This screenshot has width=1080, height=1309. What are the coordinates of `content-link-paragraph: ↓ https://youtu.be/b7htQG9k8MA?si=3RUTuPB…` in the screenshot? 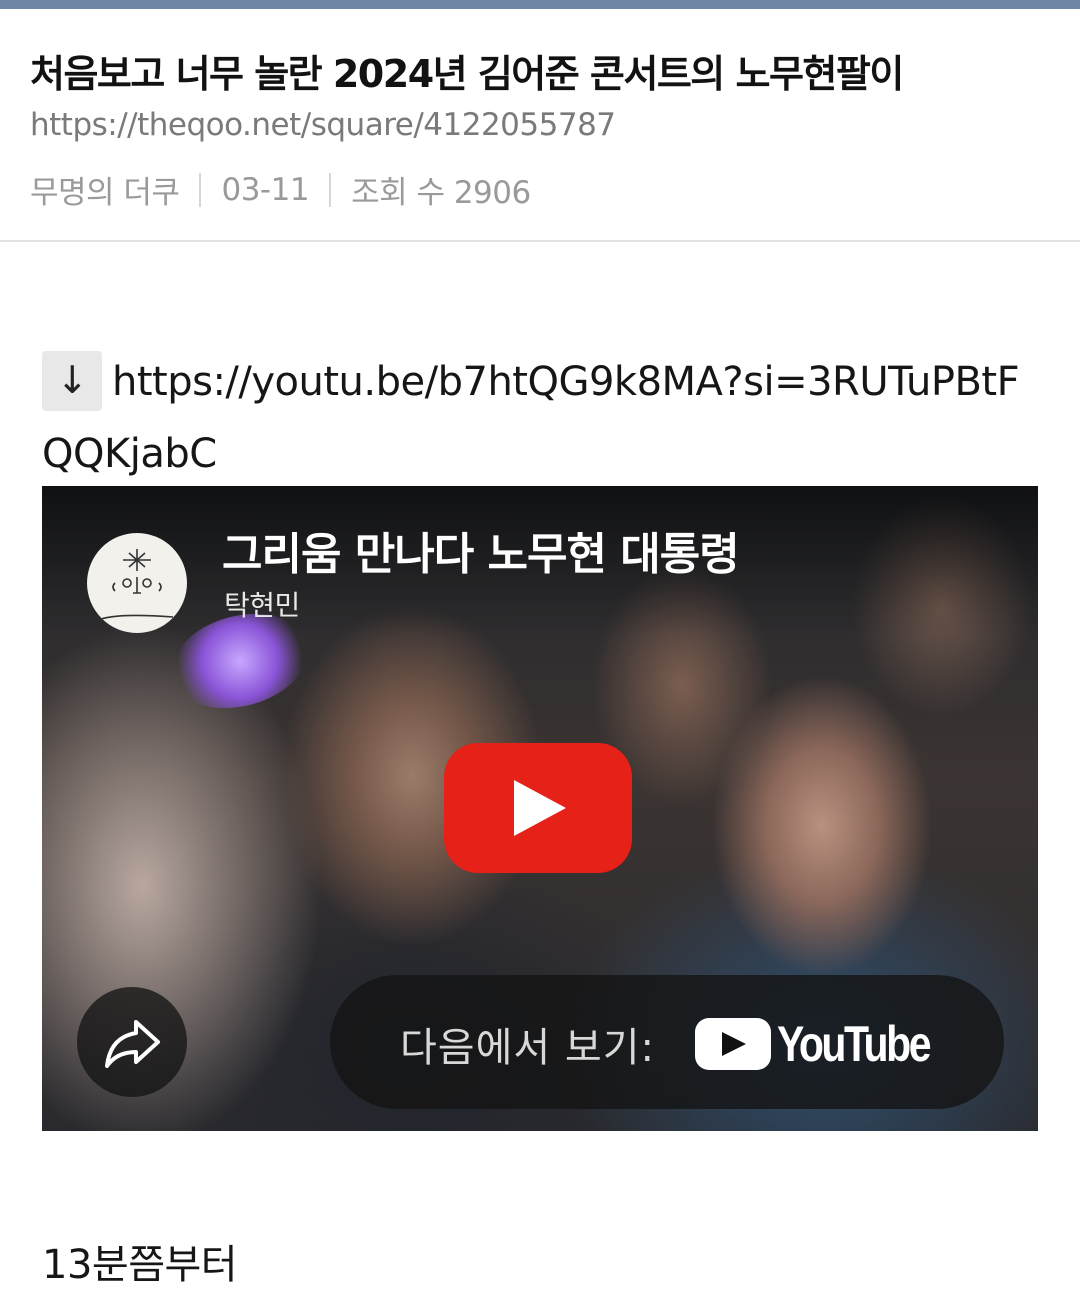 It's located at (542, 418).